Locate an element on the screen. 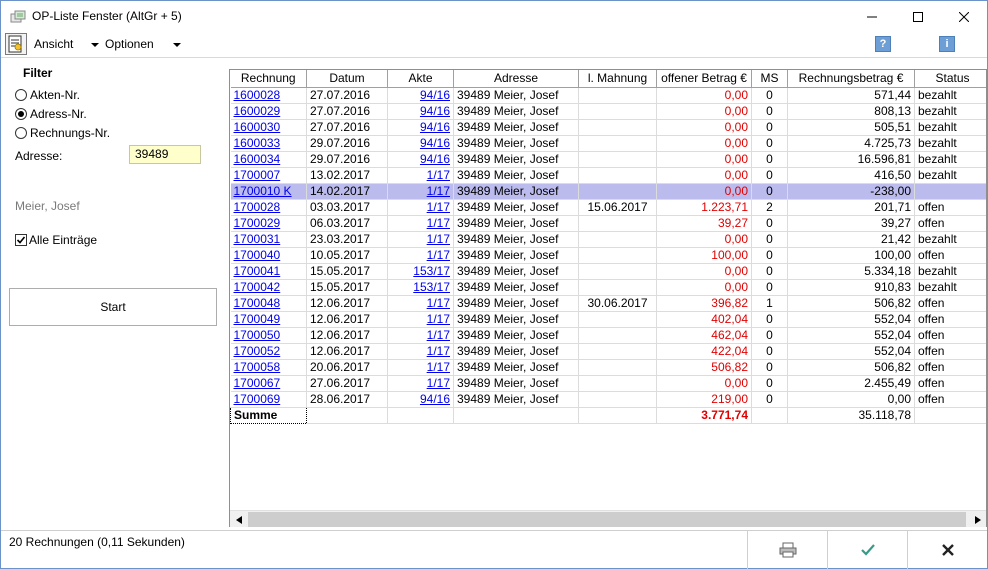 This screenshot has width=988, height=569. alle-eintraege-checkbox: Alle Einträge is located at coordinates (56, 240).